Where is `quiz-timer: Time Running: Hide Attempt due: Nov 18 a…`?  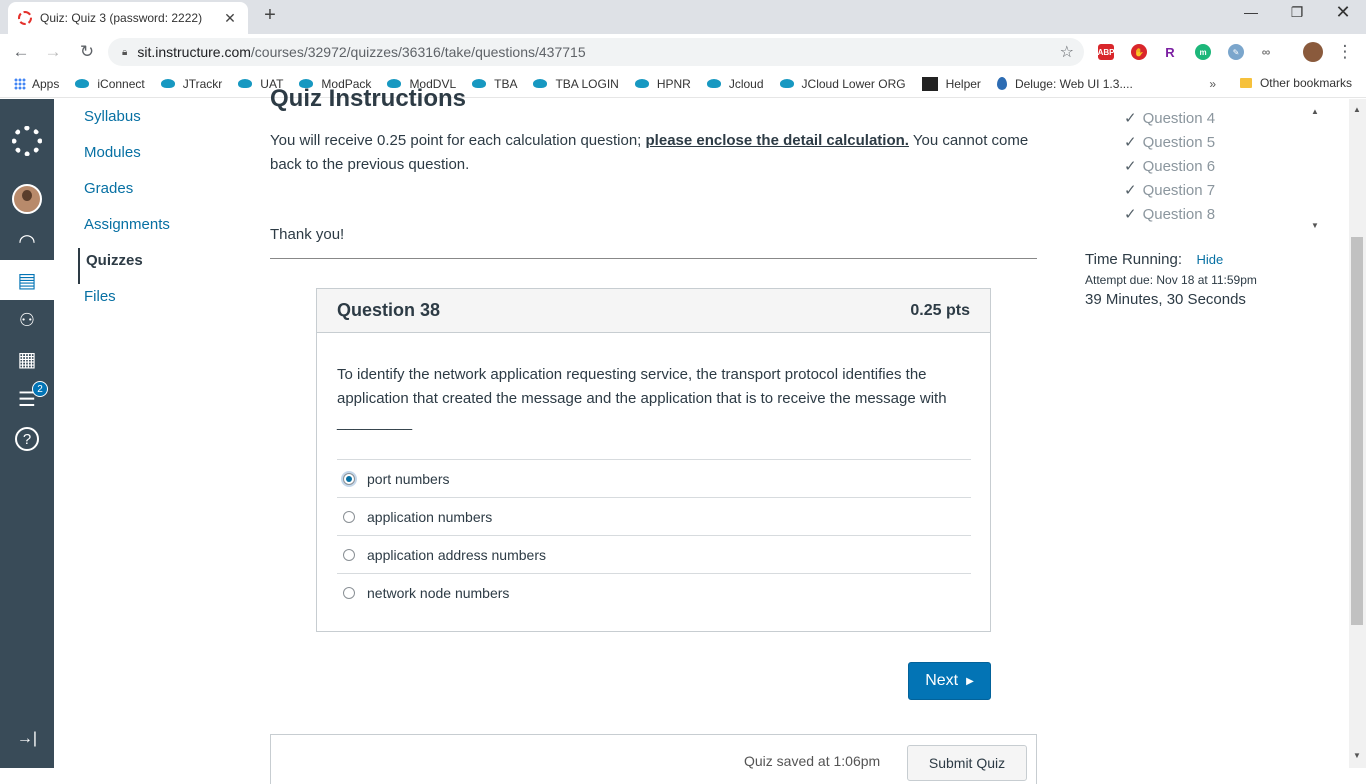 quiz-timer: Time Running: Hide Attempt due: Nov 18 a… is located at coordinates (1171, 279).